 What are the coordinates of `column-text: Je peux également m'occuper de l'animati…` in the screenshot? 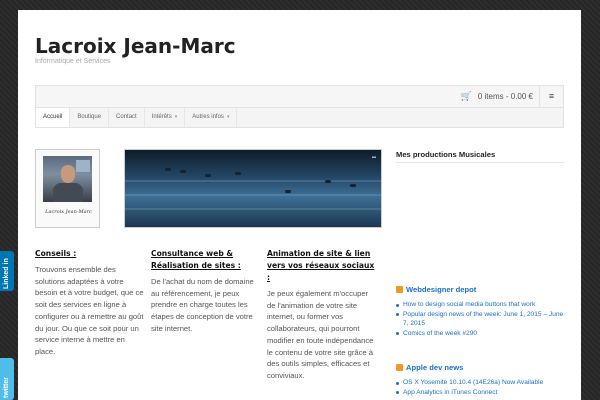 It's located at (320, 334).